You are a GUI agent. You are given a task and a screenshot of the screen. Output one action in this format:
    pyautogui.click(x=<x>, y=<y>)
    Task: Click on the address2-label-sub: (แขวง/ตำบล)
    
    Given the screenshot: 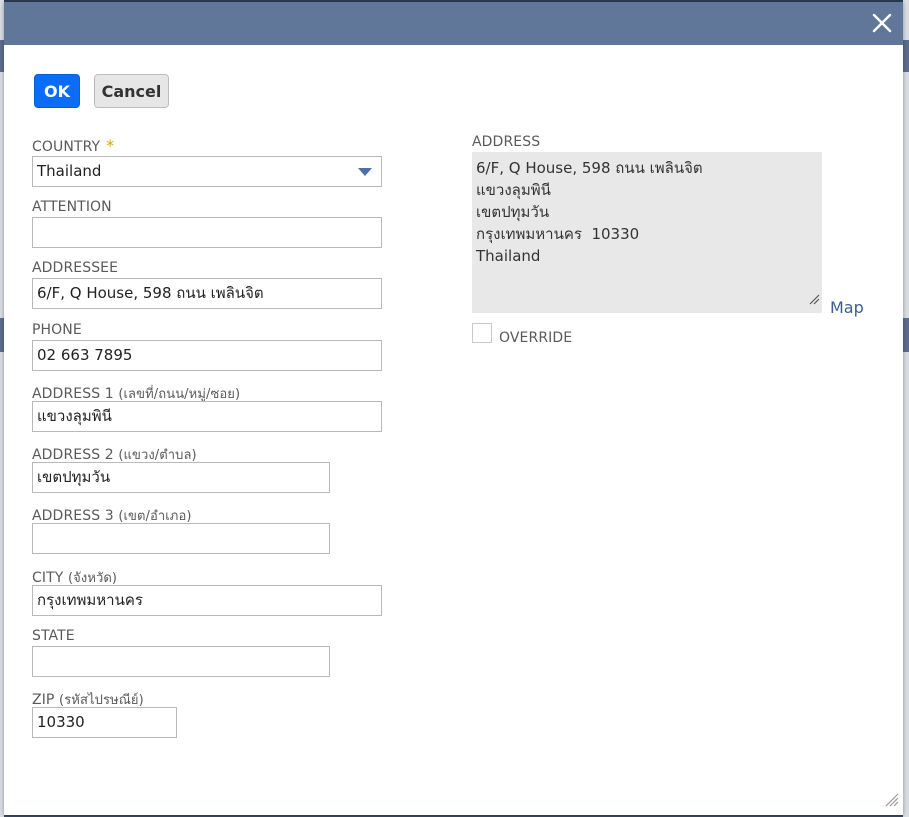 What is the action you would take?
    pyautogui.click(x=157, y=455)
    